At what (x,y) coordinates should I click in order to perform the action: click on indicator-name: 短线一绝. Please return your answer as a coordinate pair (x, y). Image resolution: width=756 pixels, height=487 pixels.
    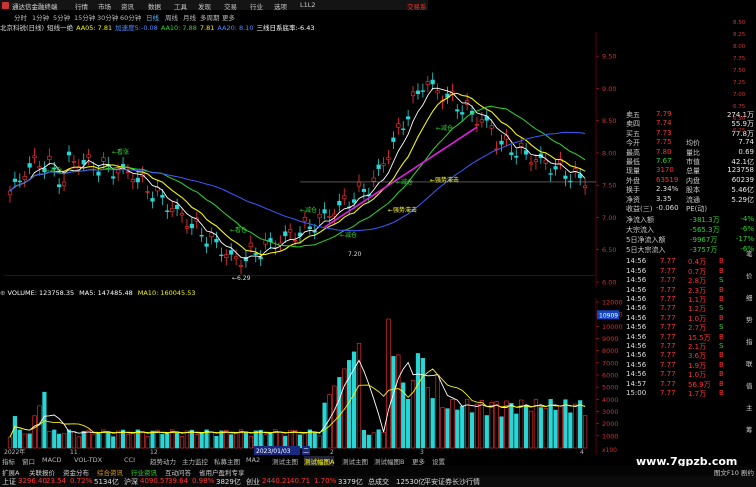
    Looking at the image, I should click on (60, 28).